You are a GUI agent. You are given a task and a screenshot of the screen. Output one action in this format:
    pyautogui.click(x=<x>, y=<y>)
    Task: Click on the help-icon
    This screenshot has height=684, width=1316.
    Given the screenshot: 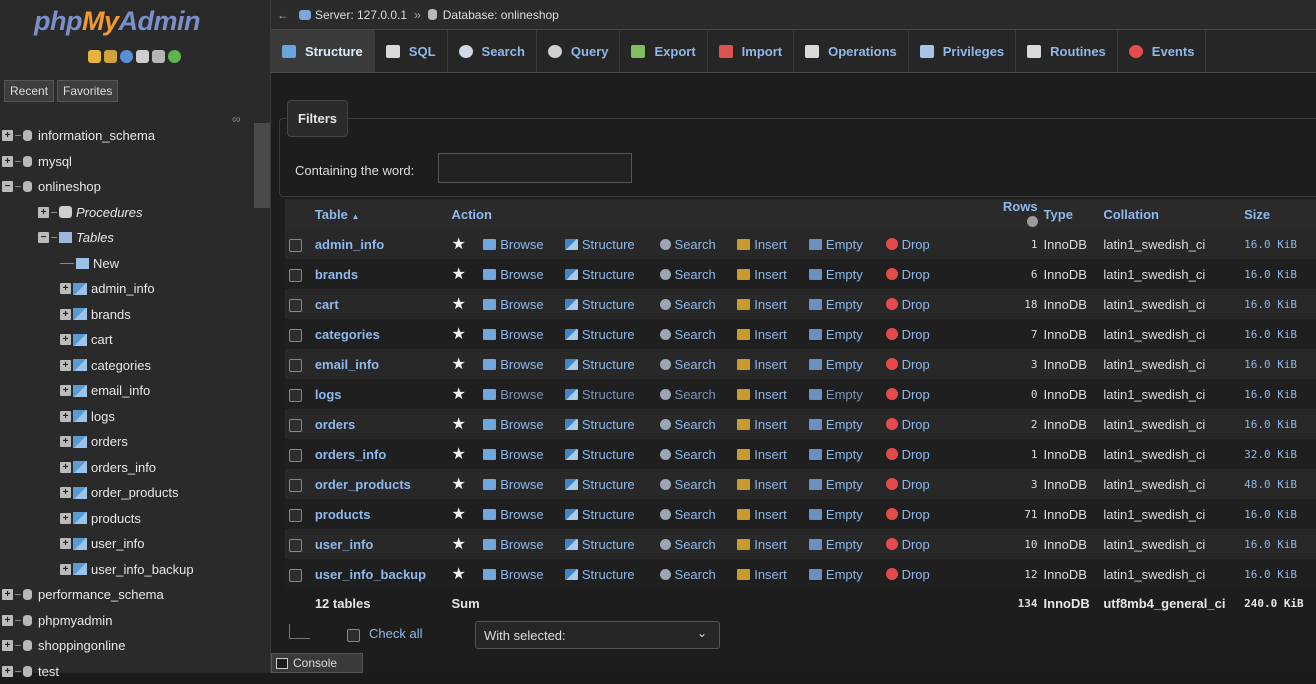 What is the action you would take?
    pyautogui.click(x=126, y=56)
    